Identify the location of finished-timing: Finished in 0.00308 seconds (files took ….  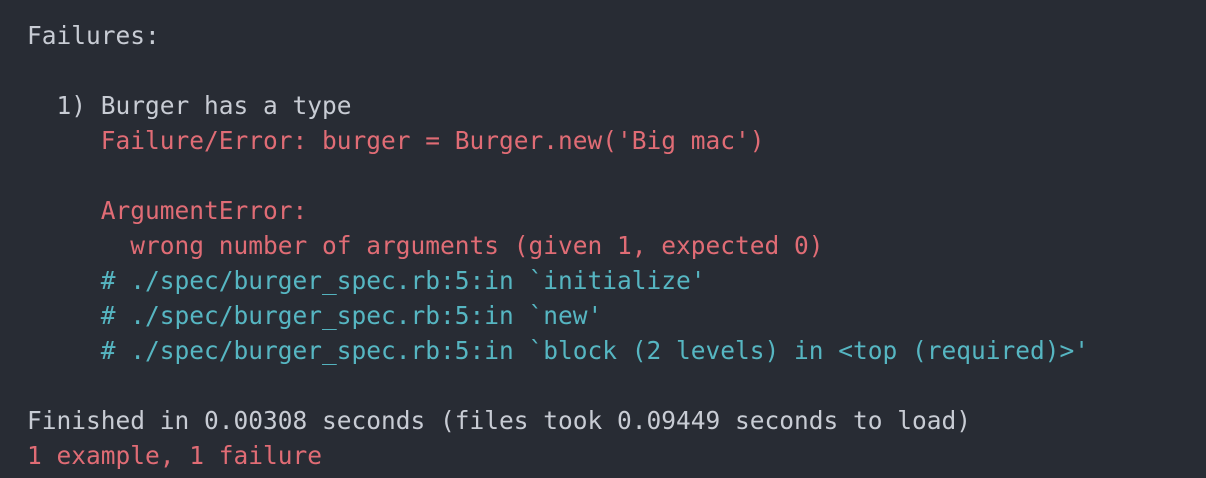
(499, 420).